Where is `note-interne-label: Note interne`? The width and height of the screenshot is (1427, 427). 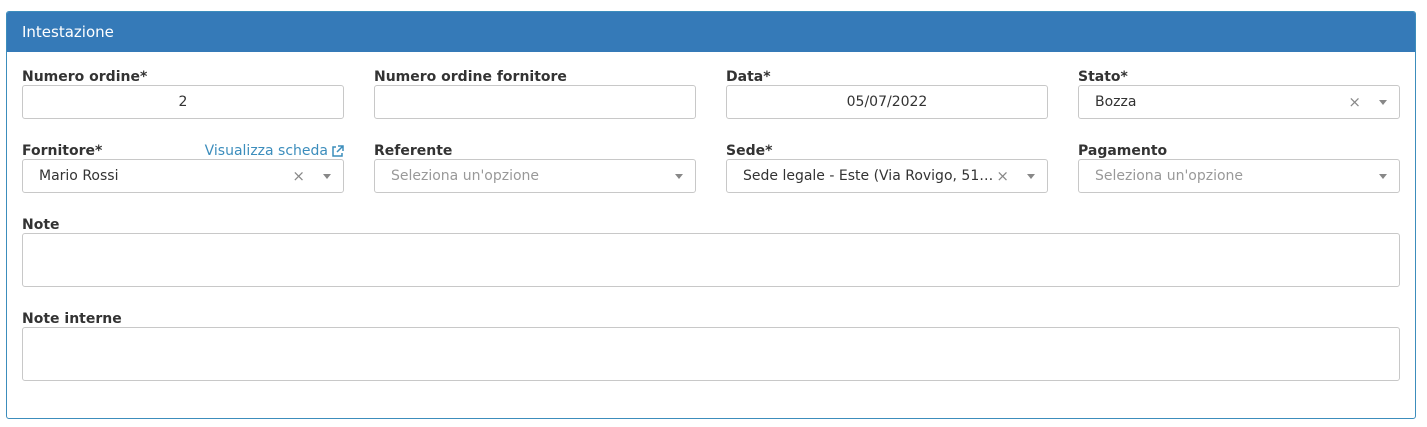 note-interne-label: Note interne is located at coordinates (72, 319).